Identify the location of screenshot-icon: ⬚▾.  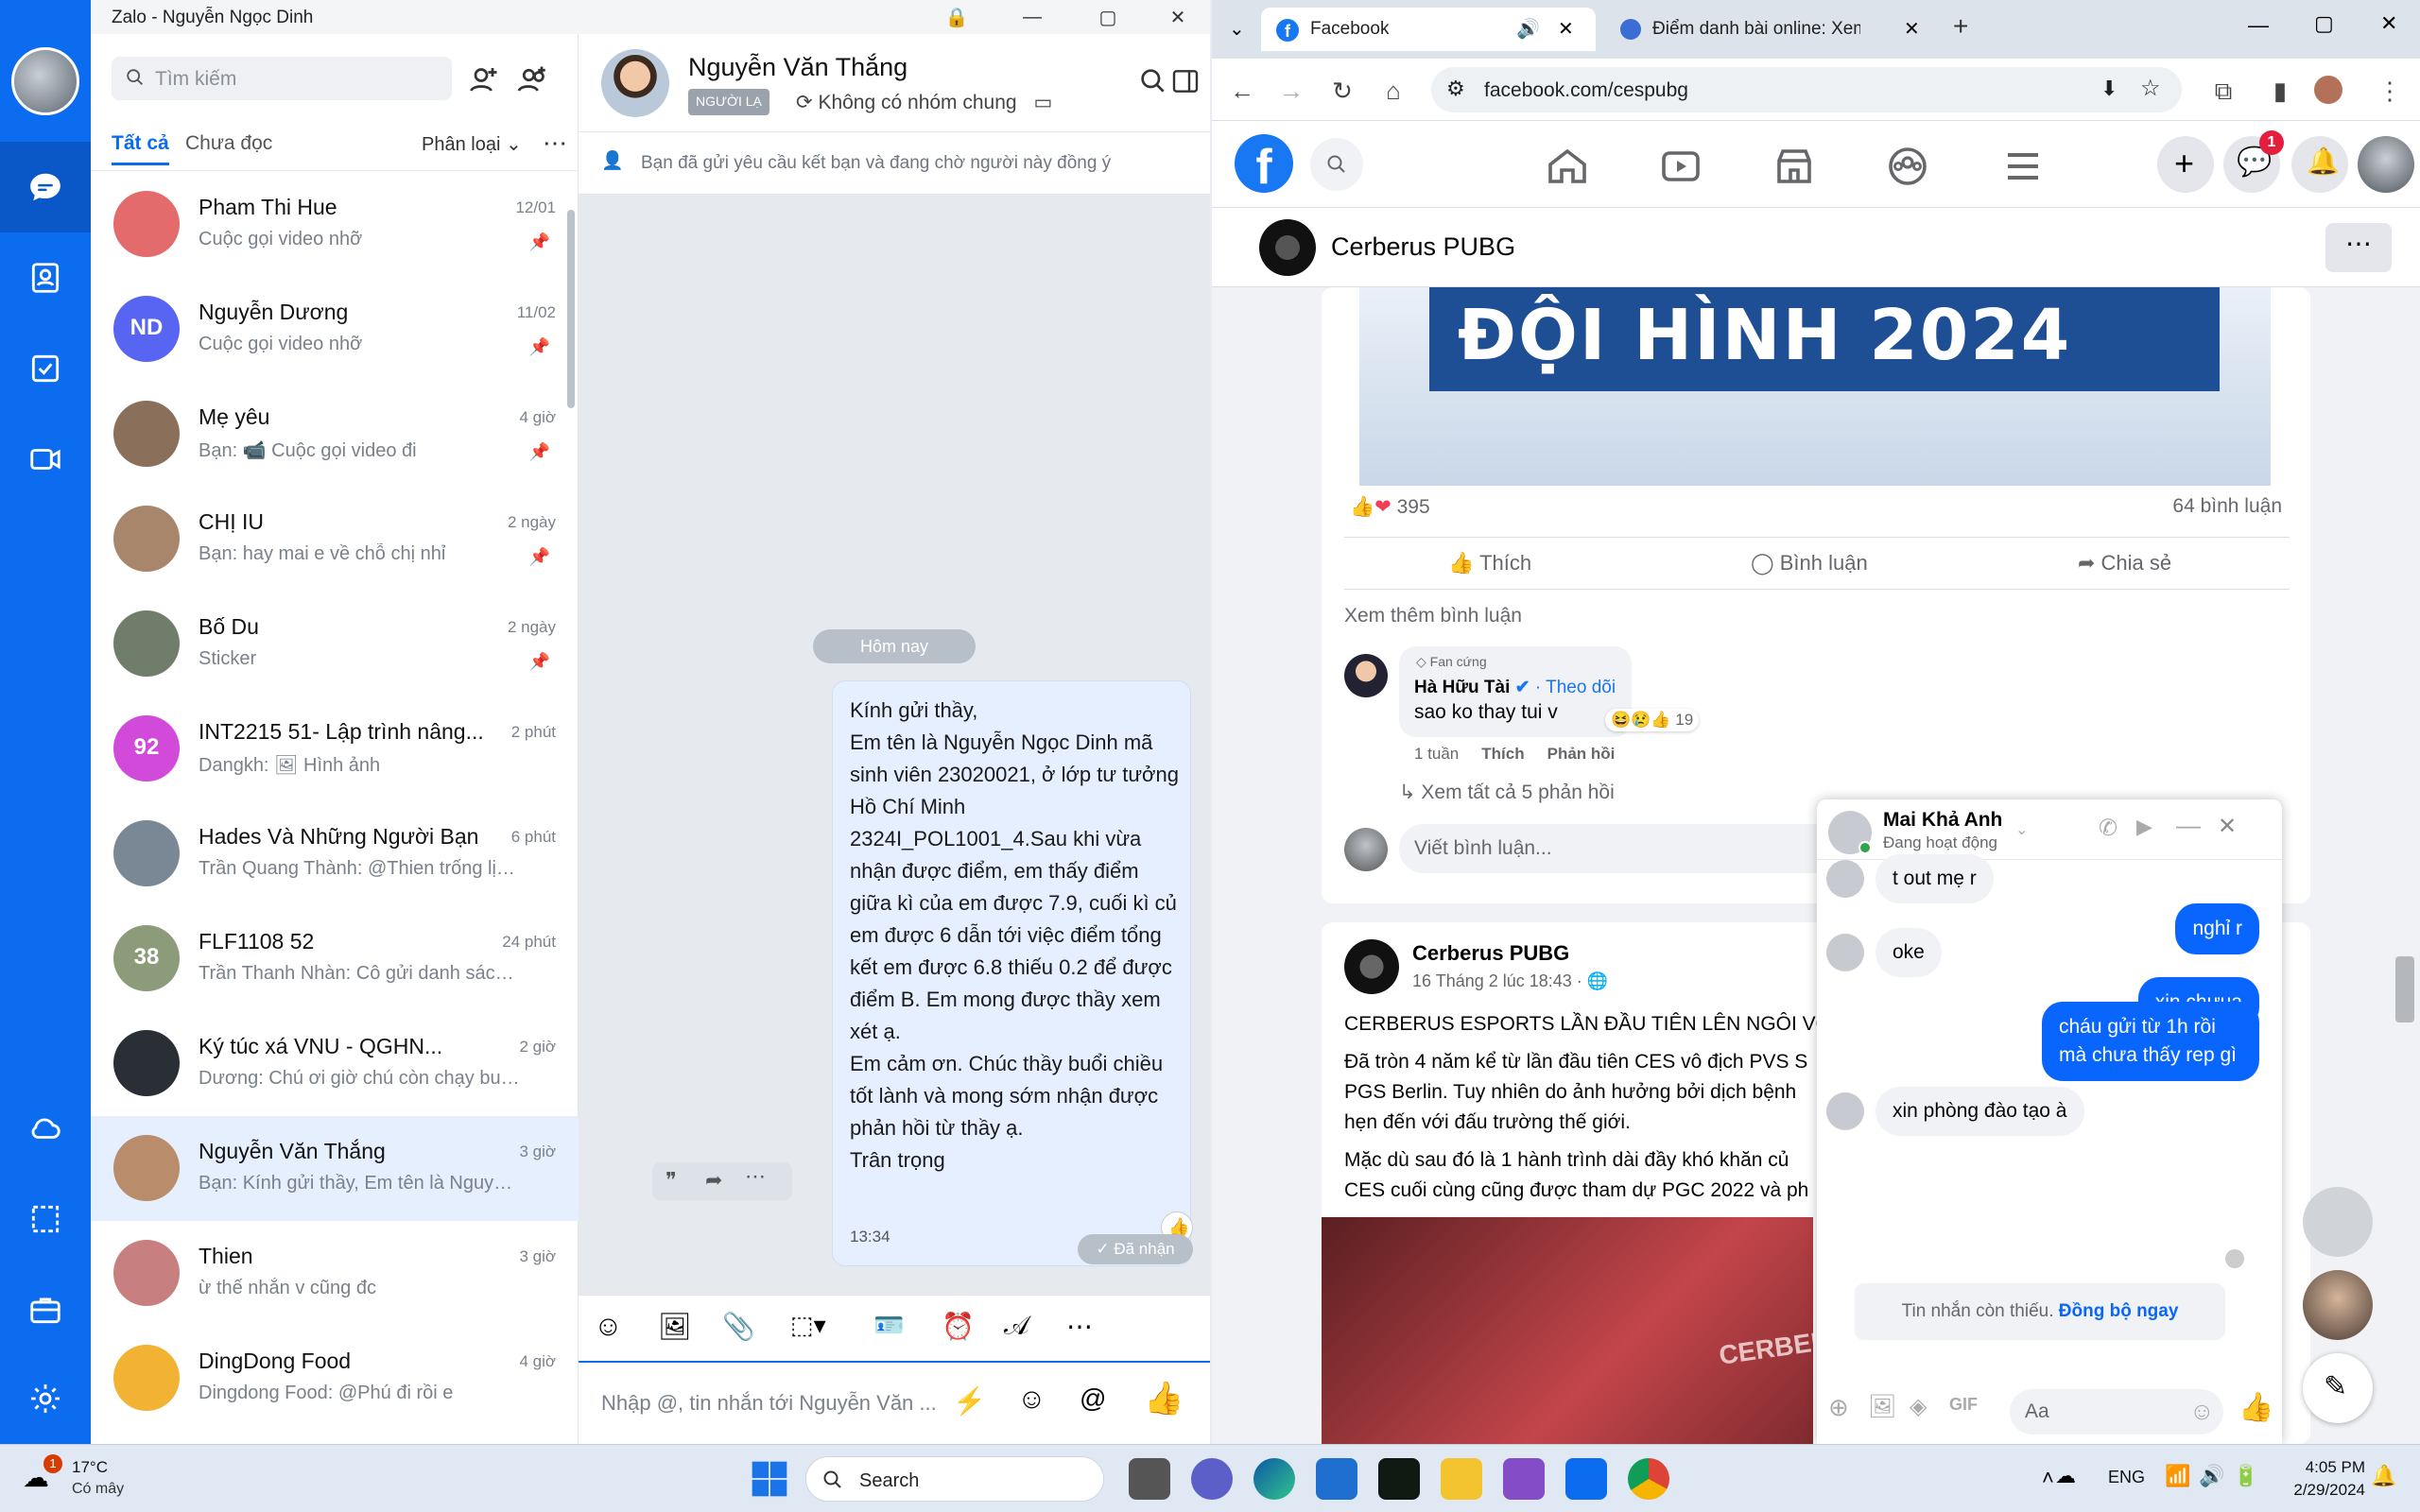
(809, 1330).